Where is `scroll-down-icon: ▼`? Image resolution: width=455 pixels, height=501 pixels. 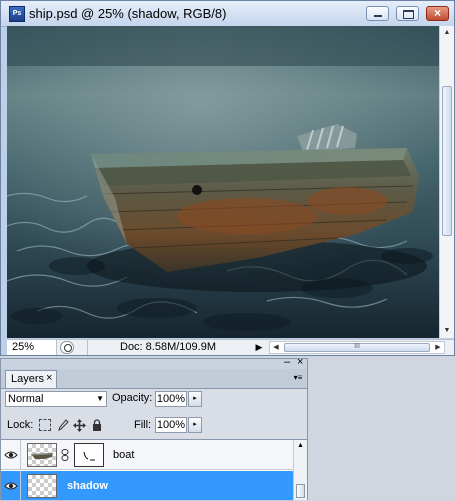 scroll-down-icon: ▼ is located at coordinates (447, 331).